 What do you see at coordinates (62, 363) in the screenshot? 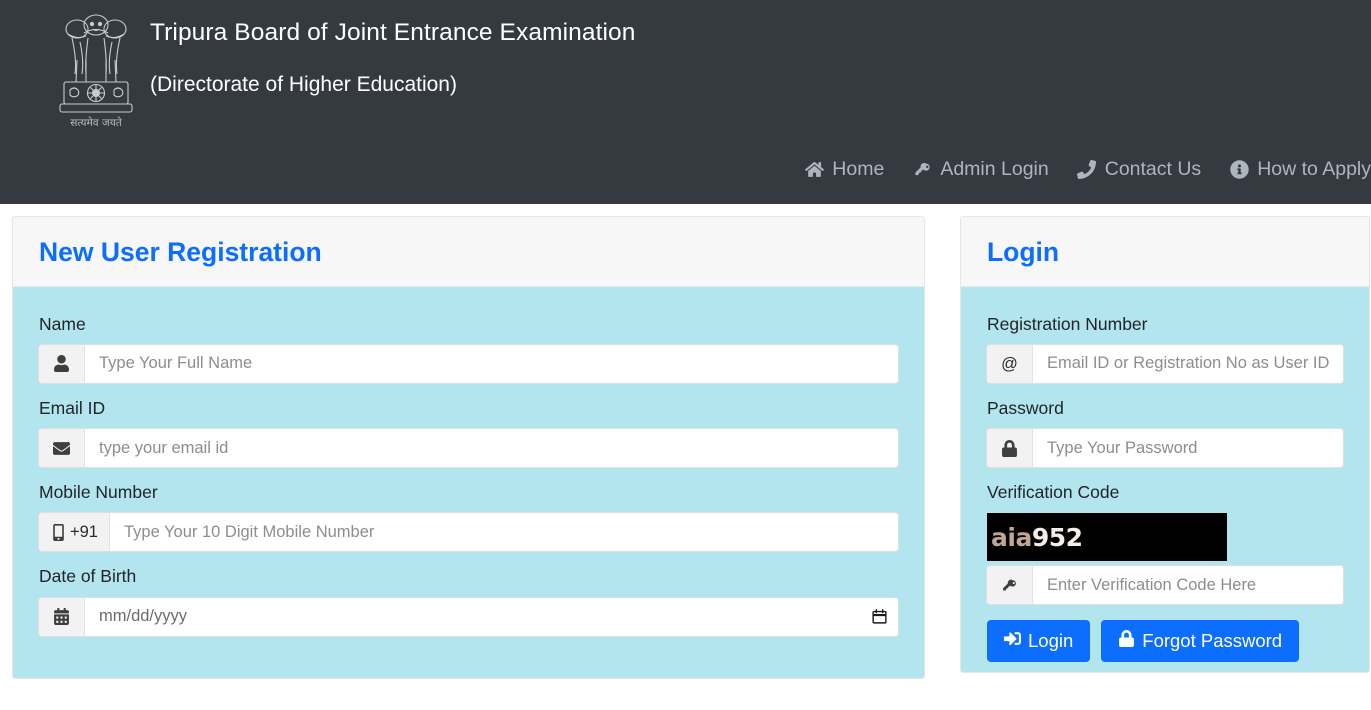
I see `user-icon` at bounding box center [62, 363].